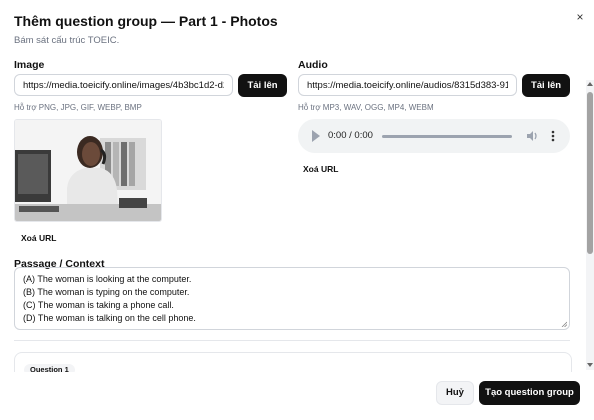 The height and width of the screenshot is (420, 594). What do you see at coordinates (292, 340) in the screenshot?
I see `section-divider` at bounding box center [292, 340].